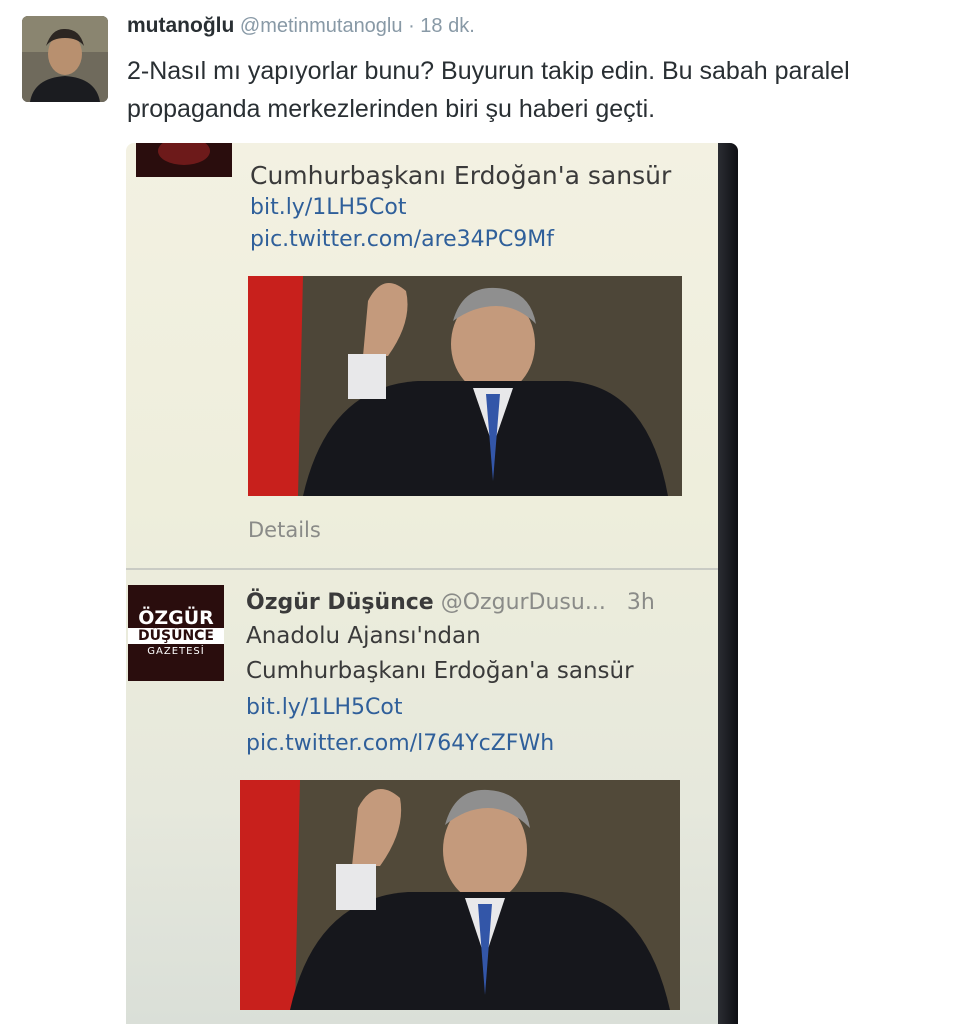 The width and height of the screenshot is (970, 1024). I want to click on tweet-header: mutanoğlu @metinmutanoglu · 18 dk., so click(301, 26).